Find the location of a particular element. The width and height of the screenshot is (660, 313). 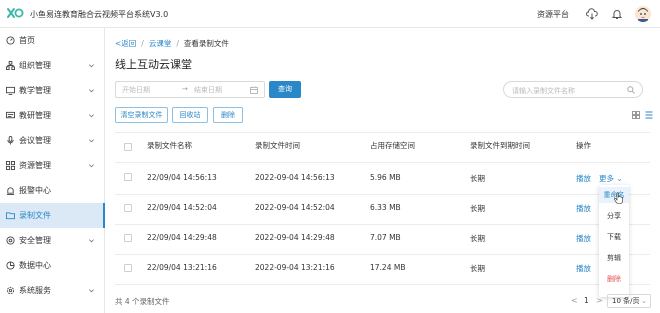

teaching-icon is located at coordinates (10, 90).